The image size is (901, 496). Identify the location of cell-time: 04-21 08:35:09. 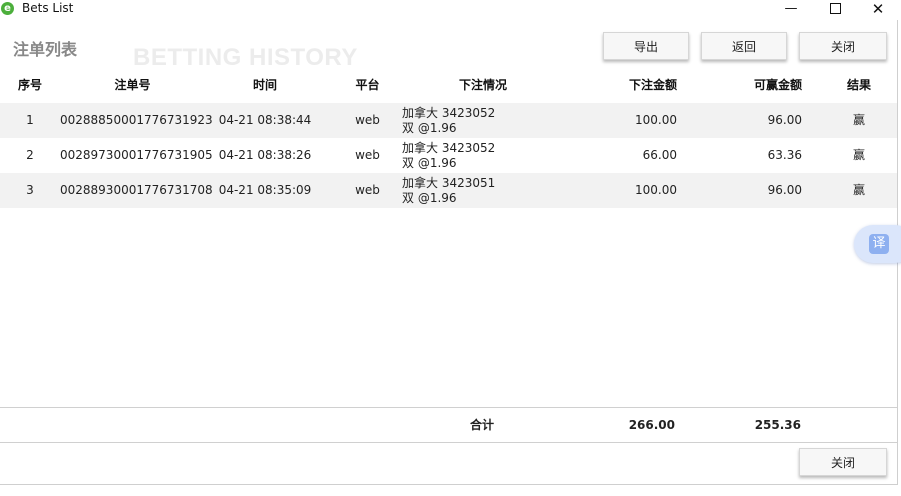
(265, 190).